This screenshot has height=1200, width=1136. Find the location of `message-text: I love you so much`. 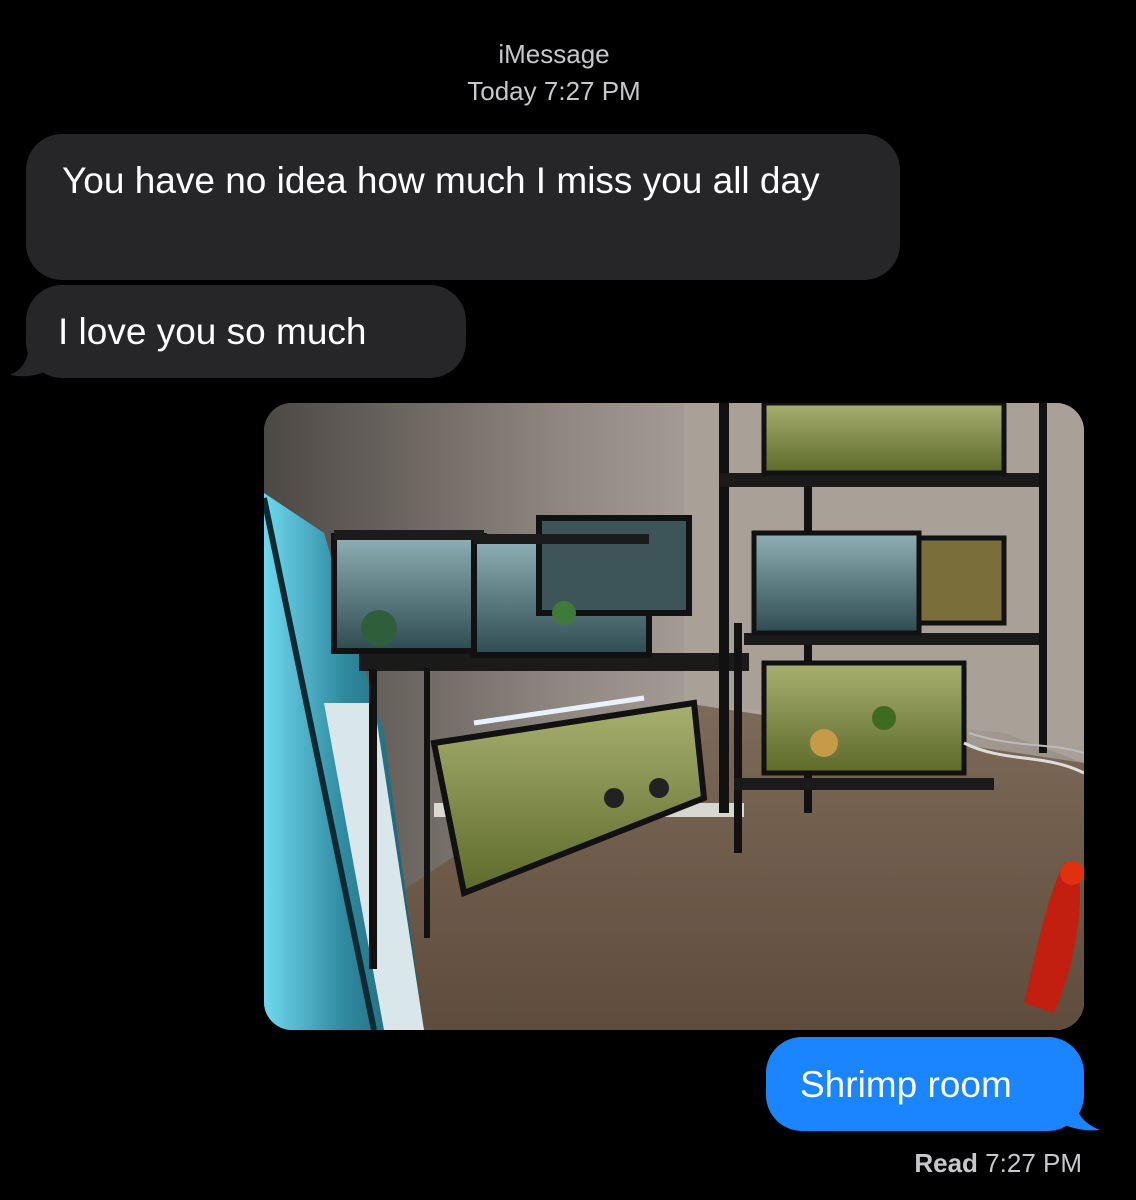

message-text: I love you so much is located at coordinates (212, 331).